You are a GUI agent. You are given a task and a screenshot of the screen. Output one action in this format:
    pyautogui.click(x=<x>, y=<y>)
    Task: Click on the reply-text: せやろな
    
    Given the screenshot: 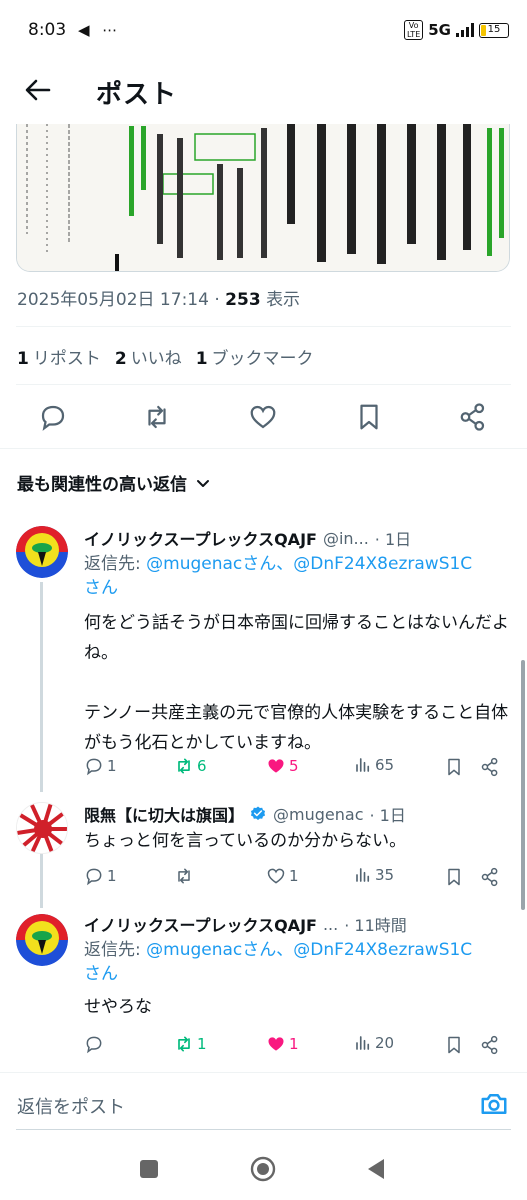 What is the action you would take?
    pyautogui.click(x=118, y=1007)
    